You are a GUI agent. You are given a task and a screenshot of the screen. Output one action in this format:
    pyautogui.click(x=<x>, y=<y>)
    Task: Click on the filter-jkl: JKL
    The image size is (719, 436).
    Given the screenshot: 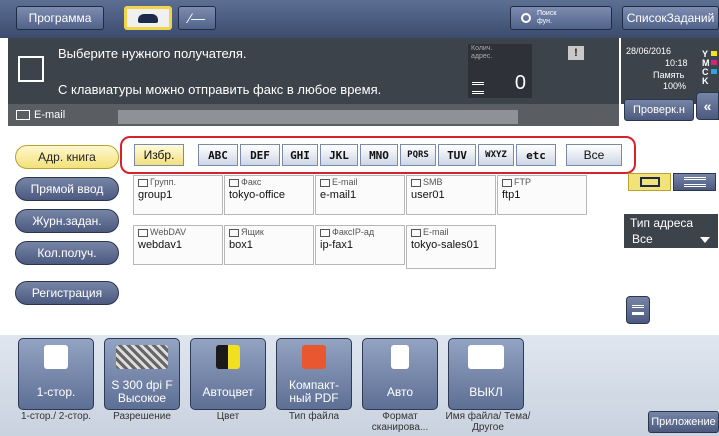 What is the action you would take?
    pyautogui.click(x=339, y=155)
    